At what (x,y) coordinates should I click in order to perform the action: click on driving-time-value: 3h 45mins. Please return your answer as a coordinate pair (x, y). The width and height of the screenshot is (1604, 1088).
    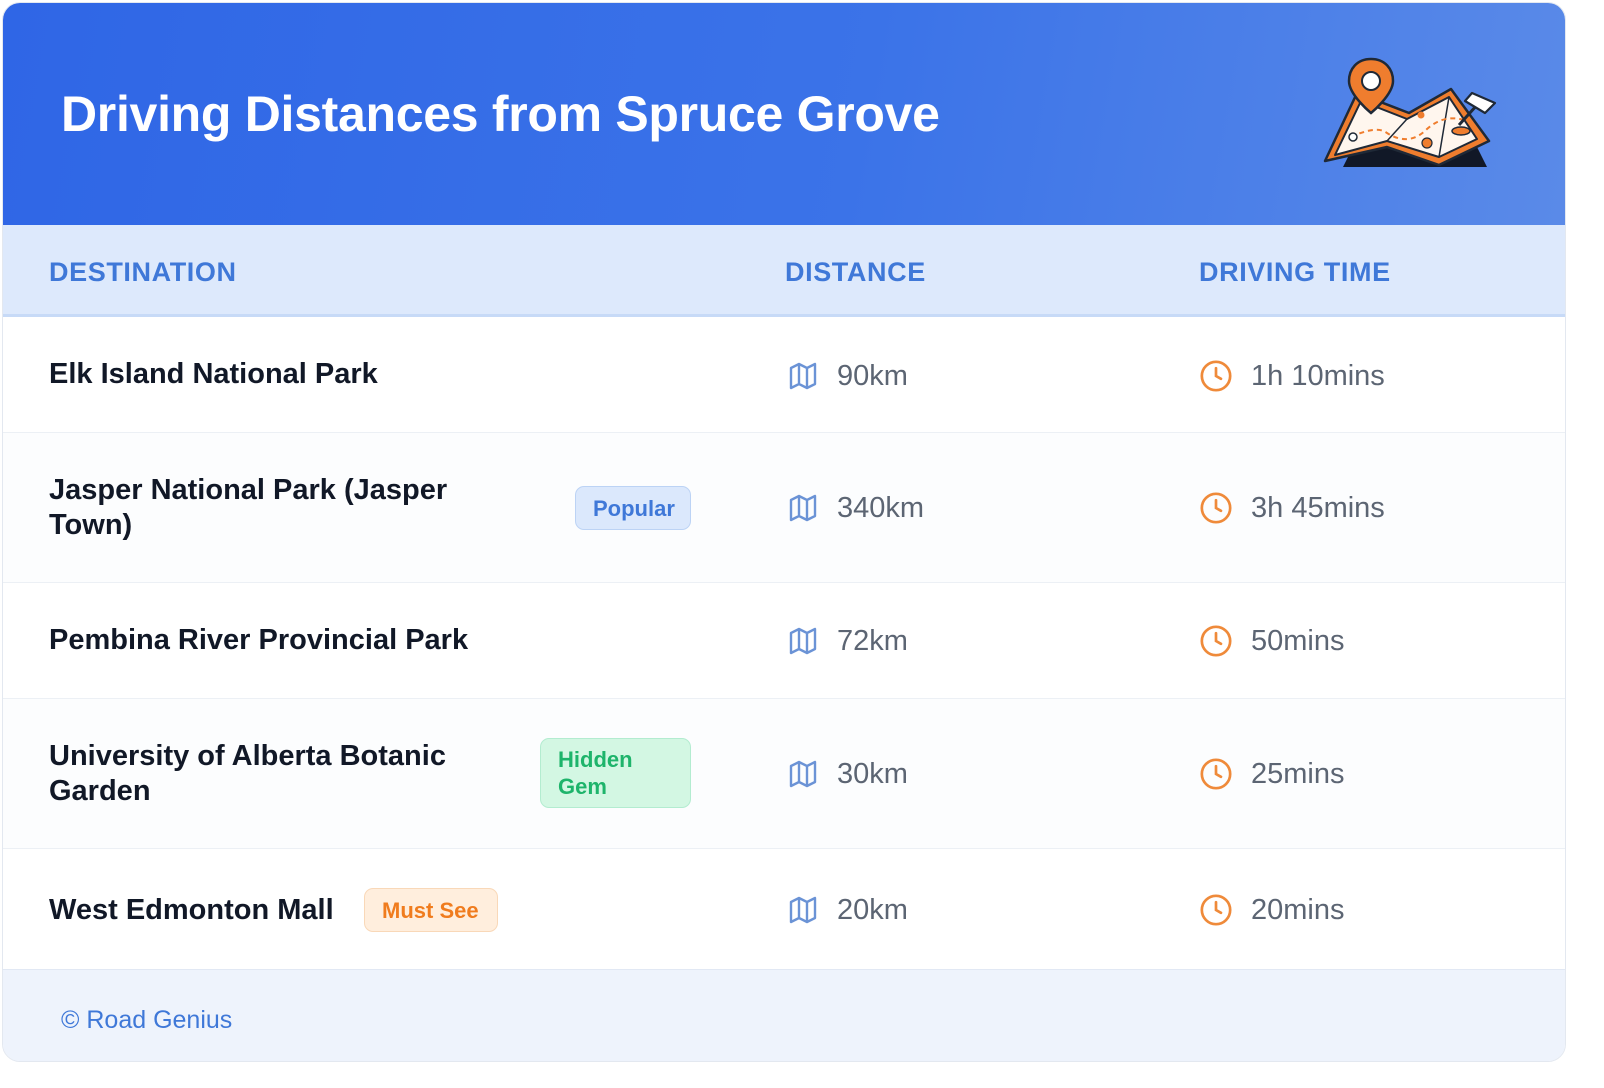
    Looking at the image, I should click on (1318, 508).